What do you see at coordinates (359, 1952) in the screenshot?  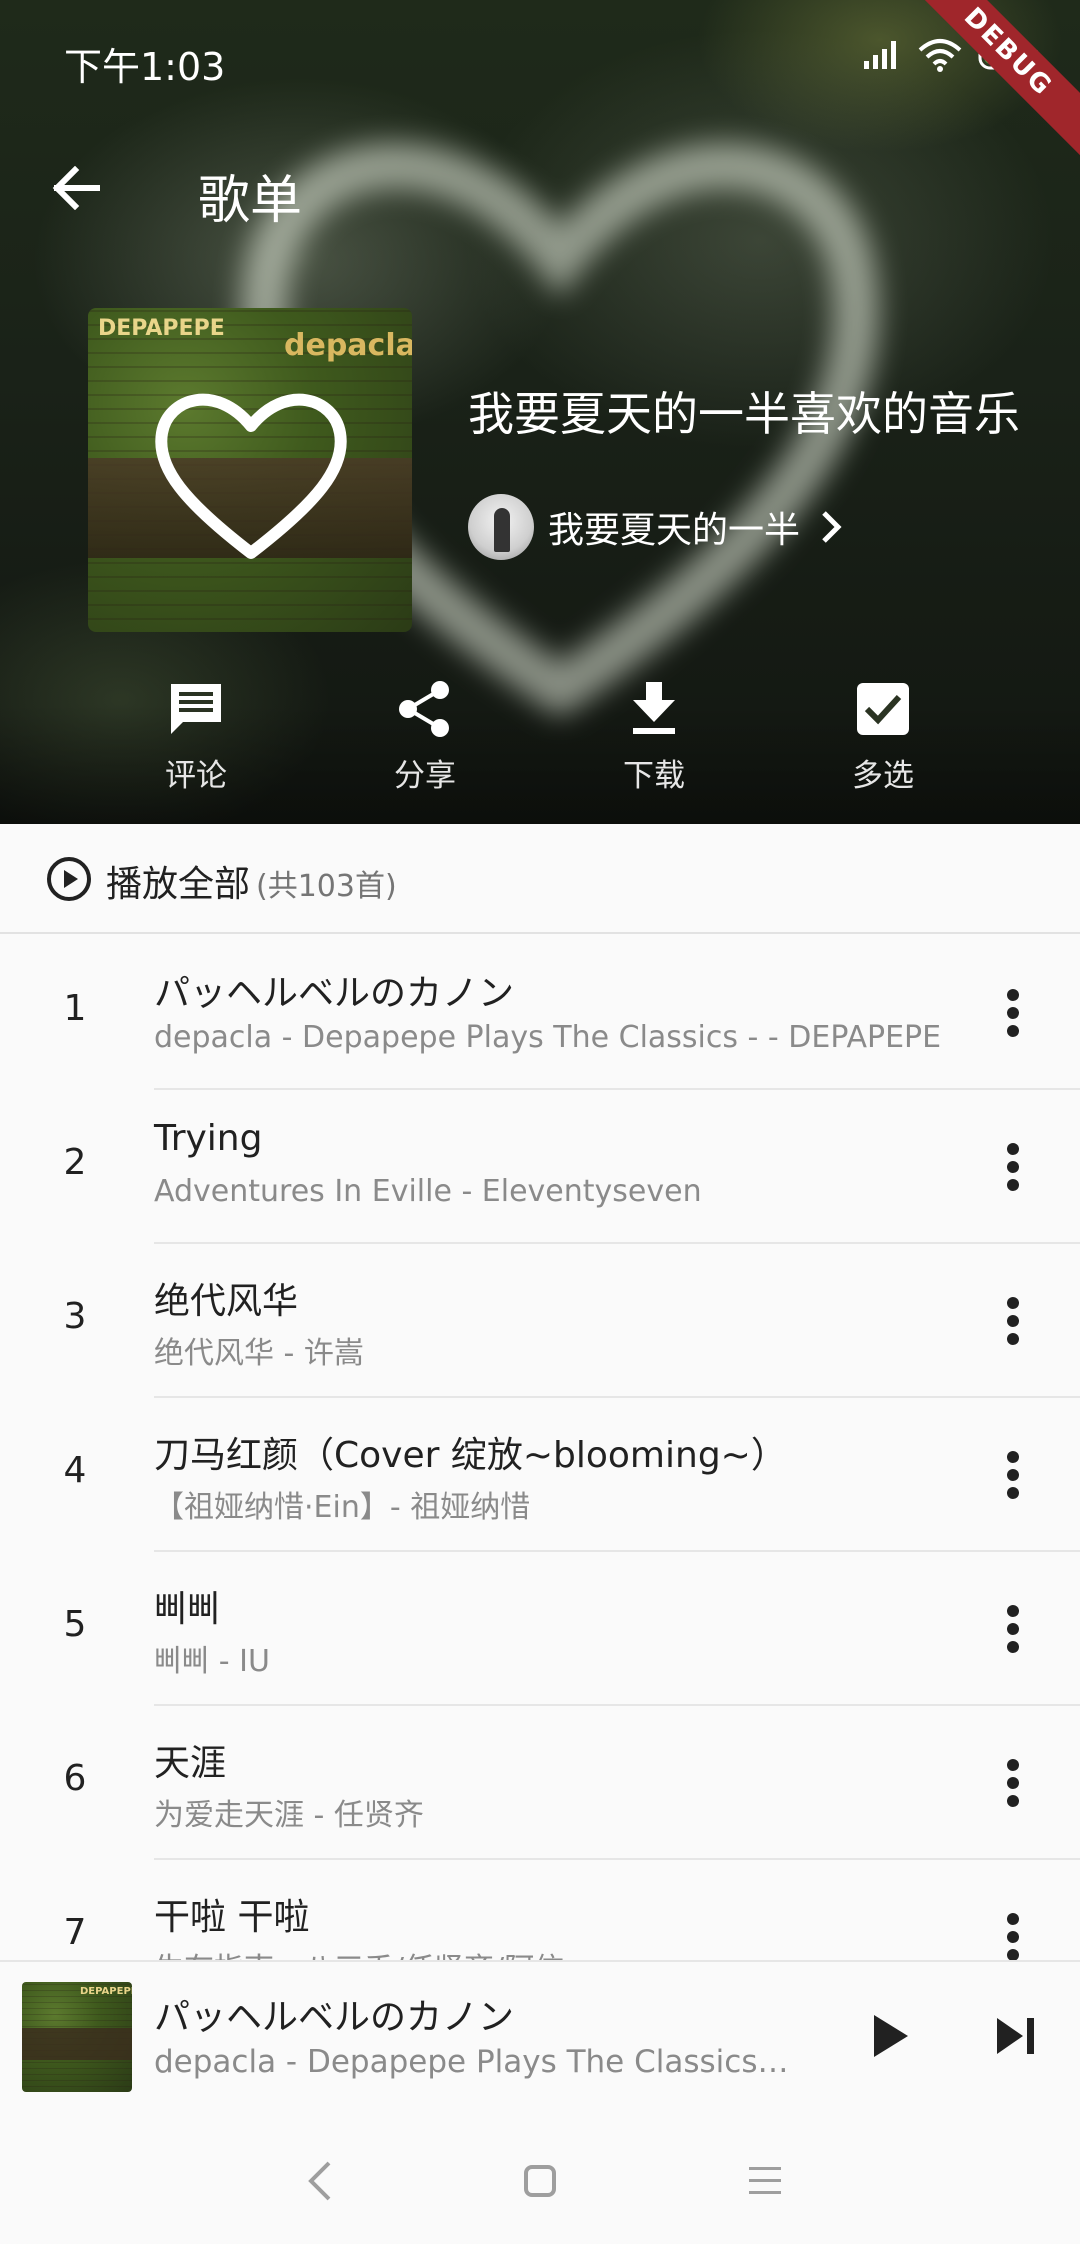 I see `song-subtitle: 生存指南 - 八三夭/任贤齐/阿信` at bounding box center [359, 1952].